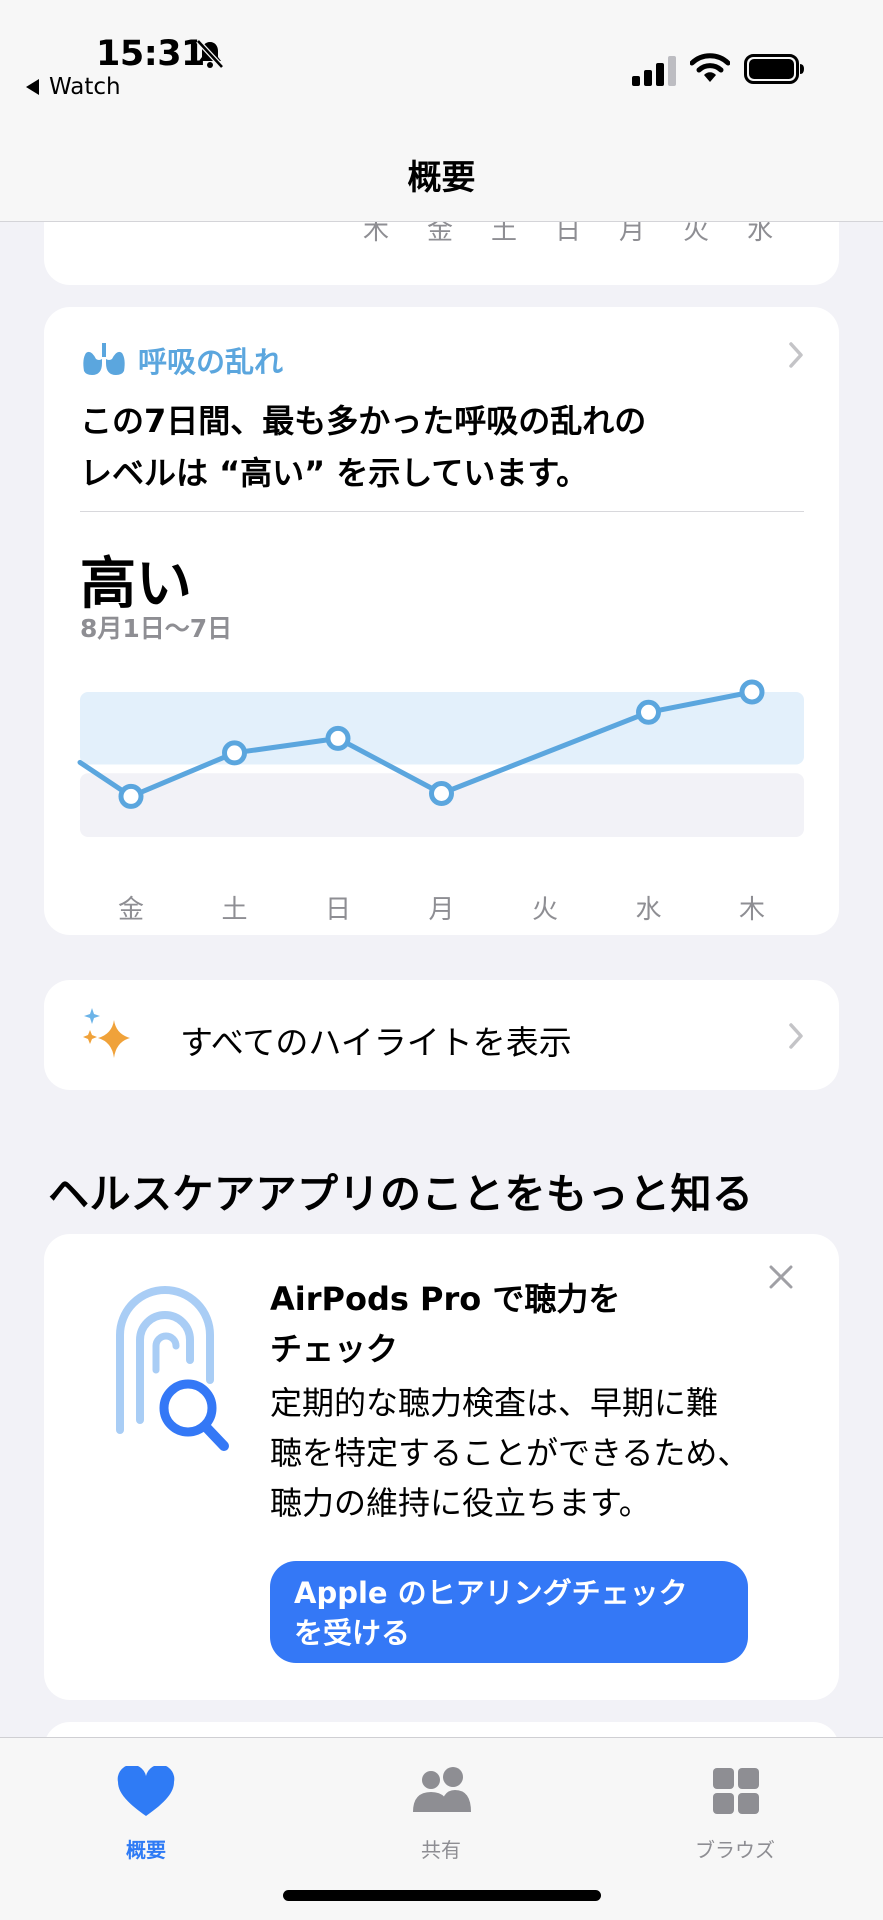 Image resolution: width=883 pixels, height=1920 pixels. What do you see at coordinates (352, 1633) in the screenshot?
I see `hearing-check-button-line: を受ける` at bounding box center [352, 1633].